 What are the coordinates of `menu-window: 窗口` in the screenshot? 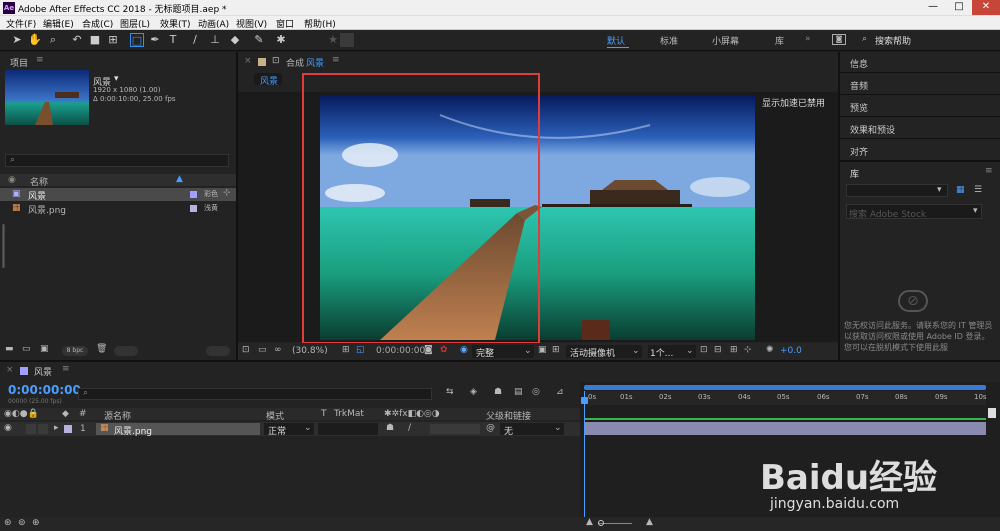 It's located at (285, 23).